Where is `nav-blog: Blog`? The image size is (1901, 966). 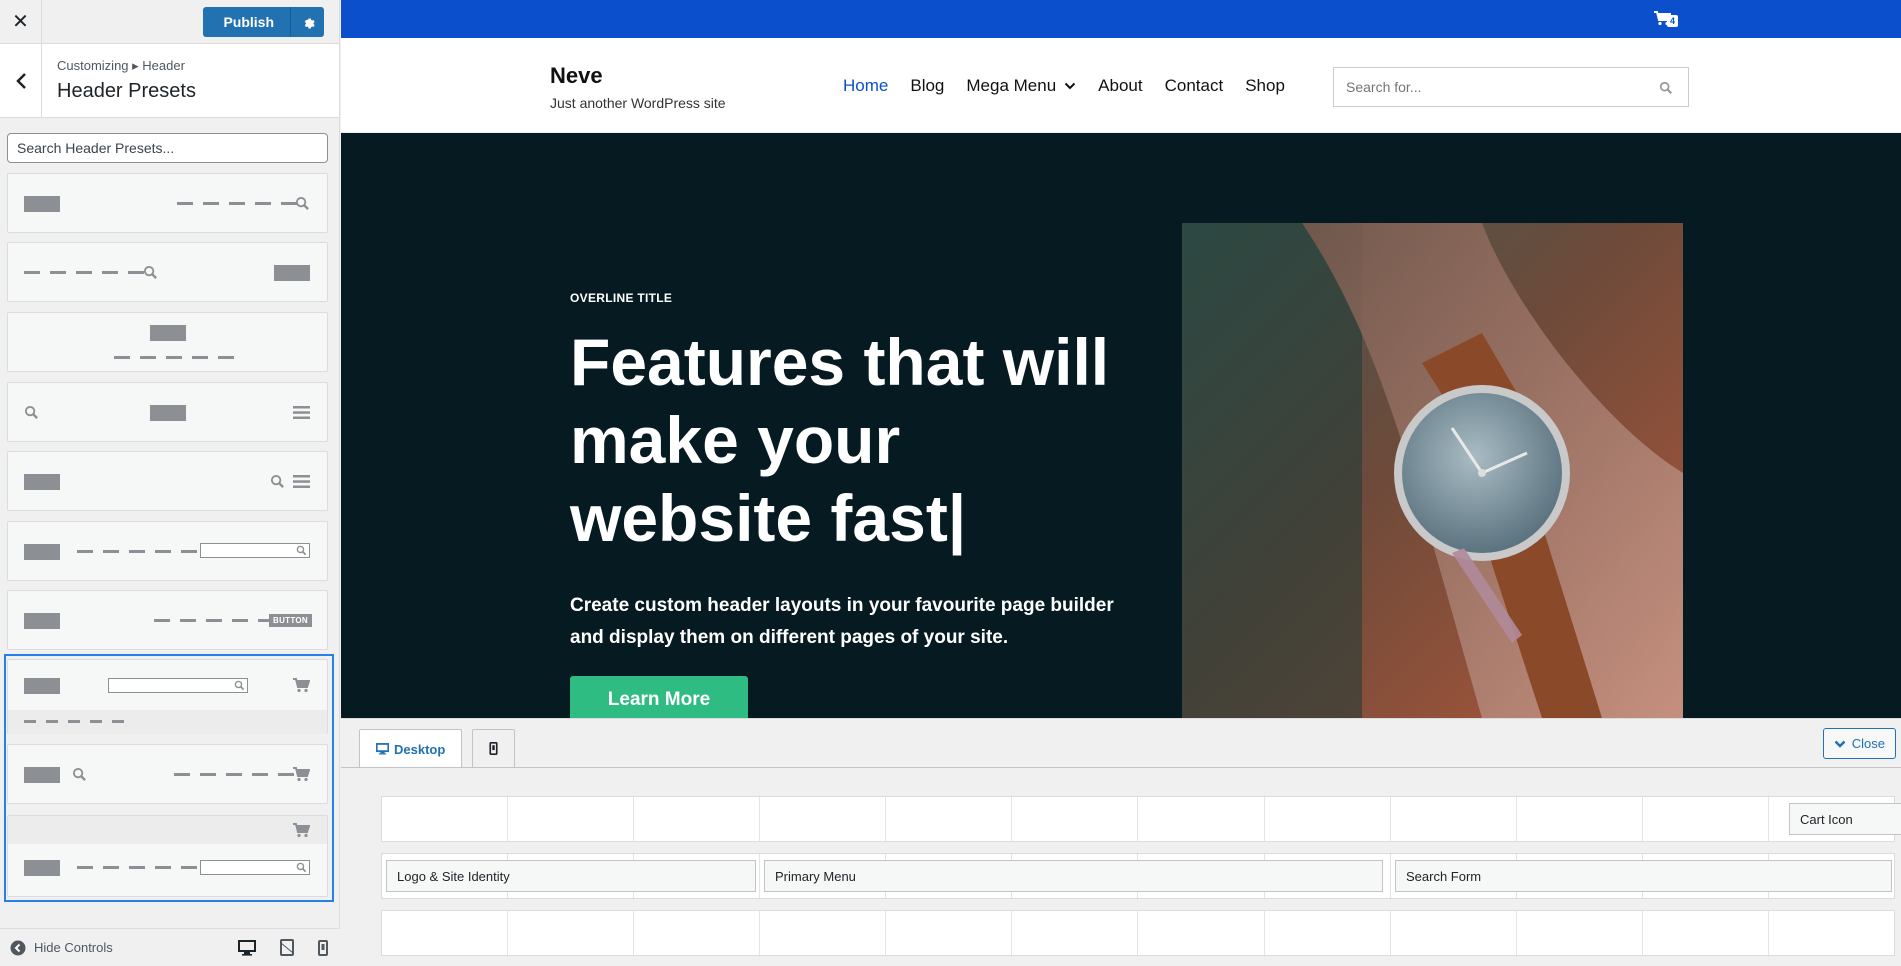 nav-blog: Blog is located at coordinates (927, 86).